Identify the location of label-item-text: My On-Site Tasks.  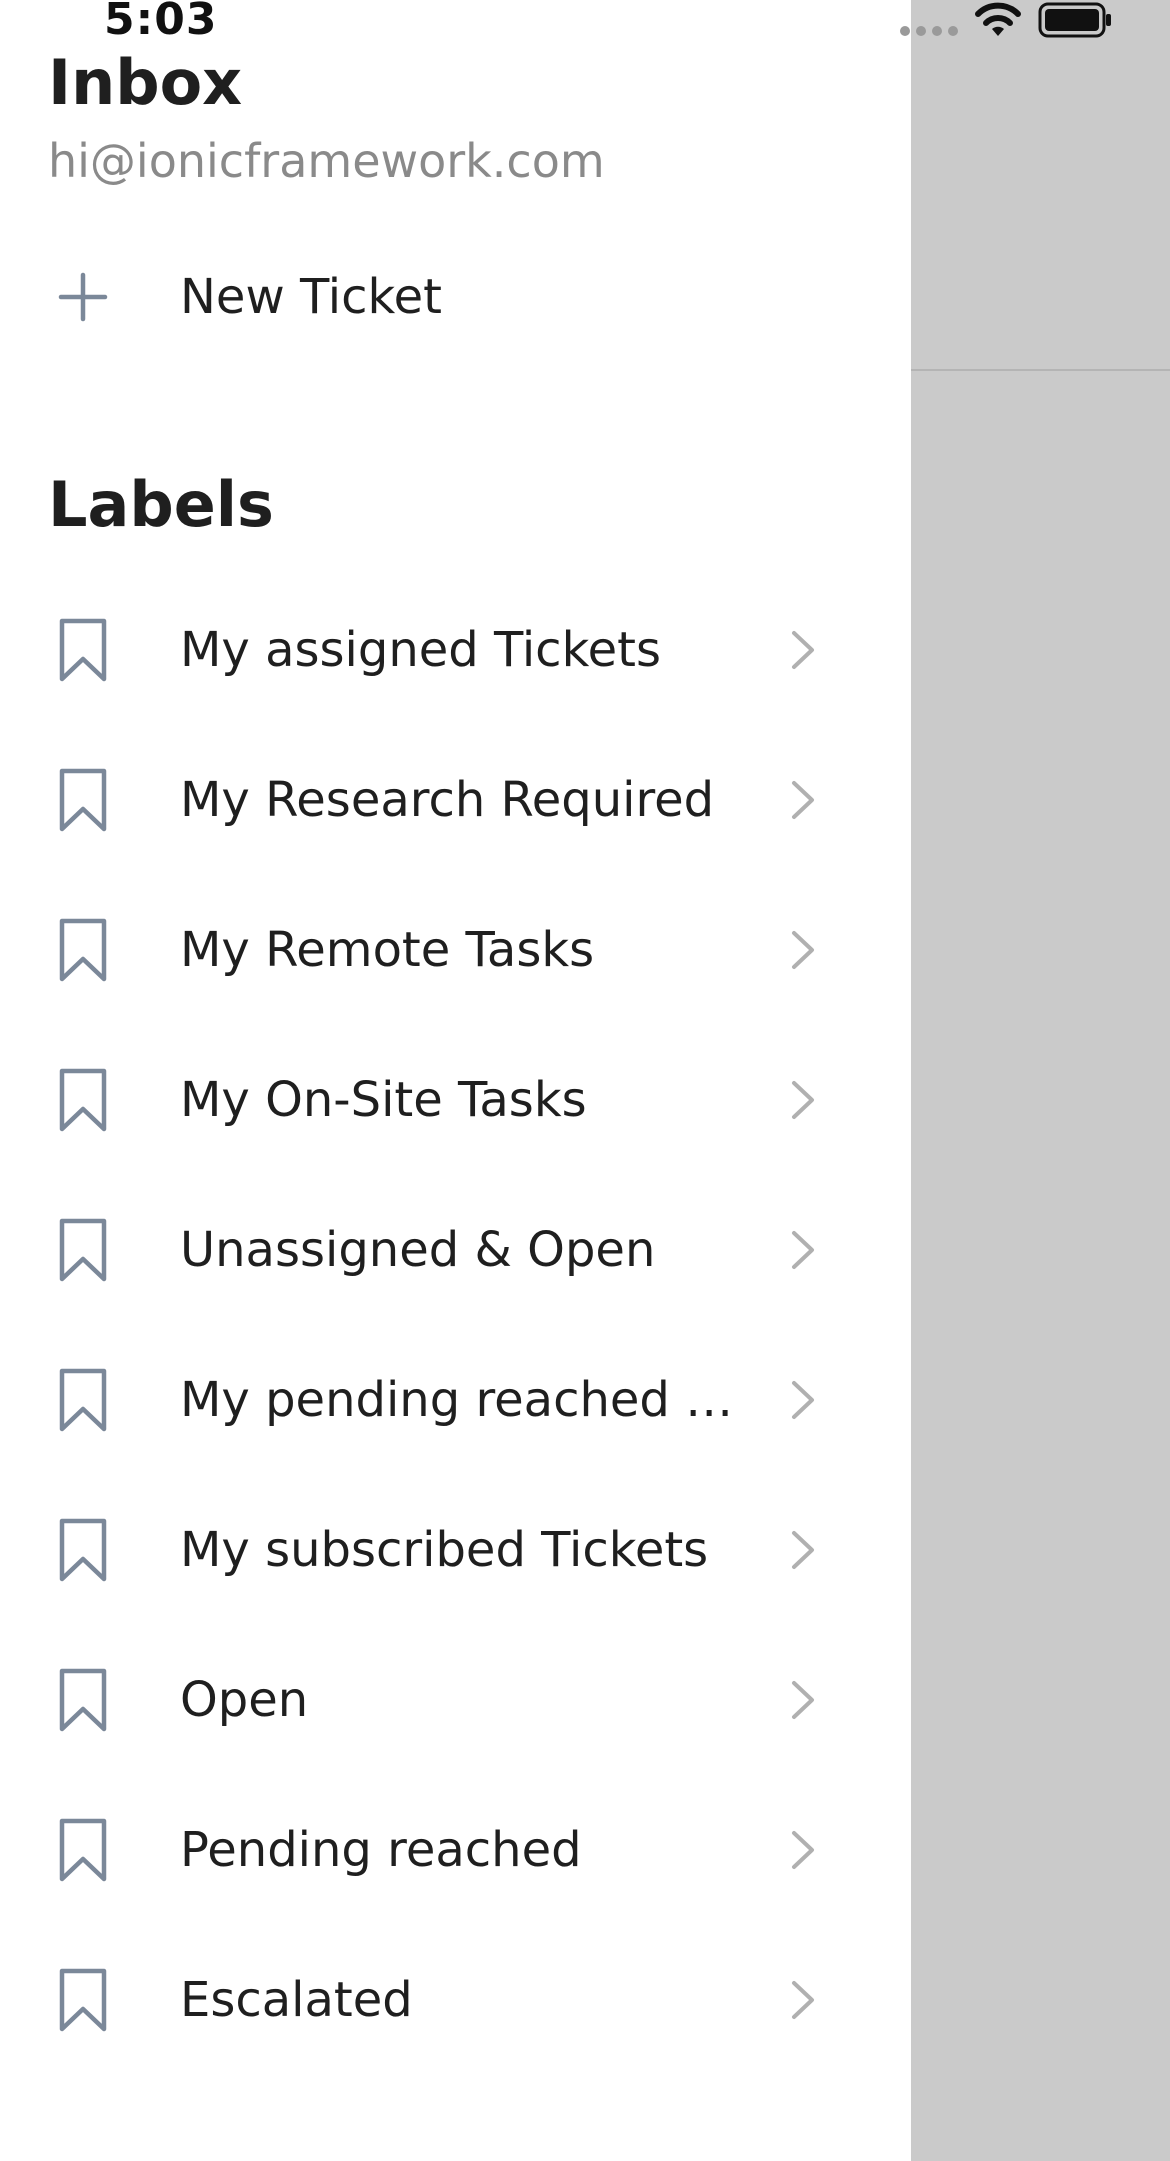
(383, 1100).